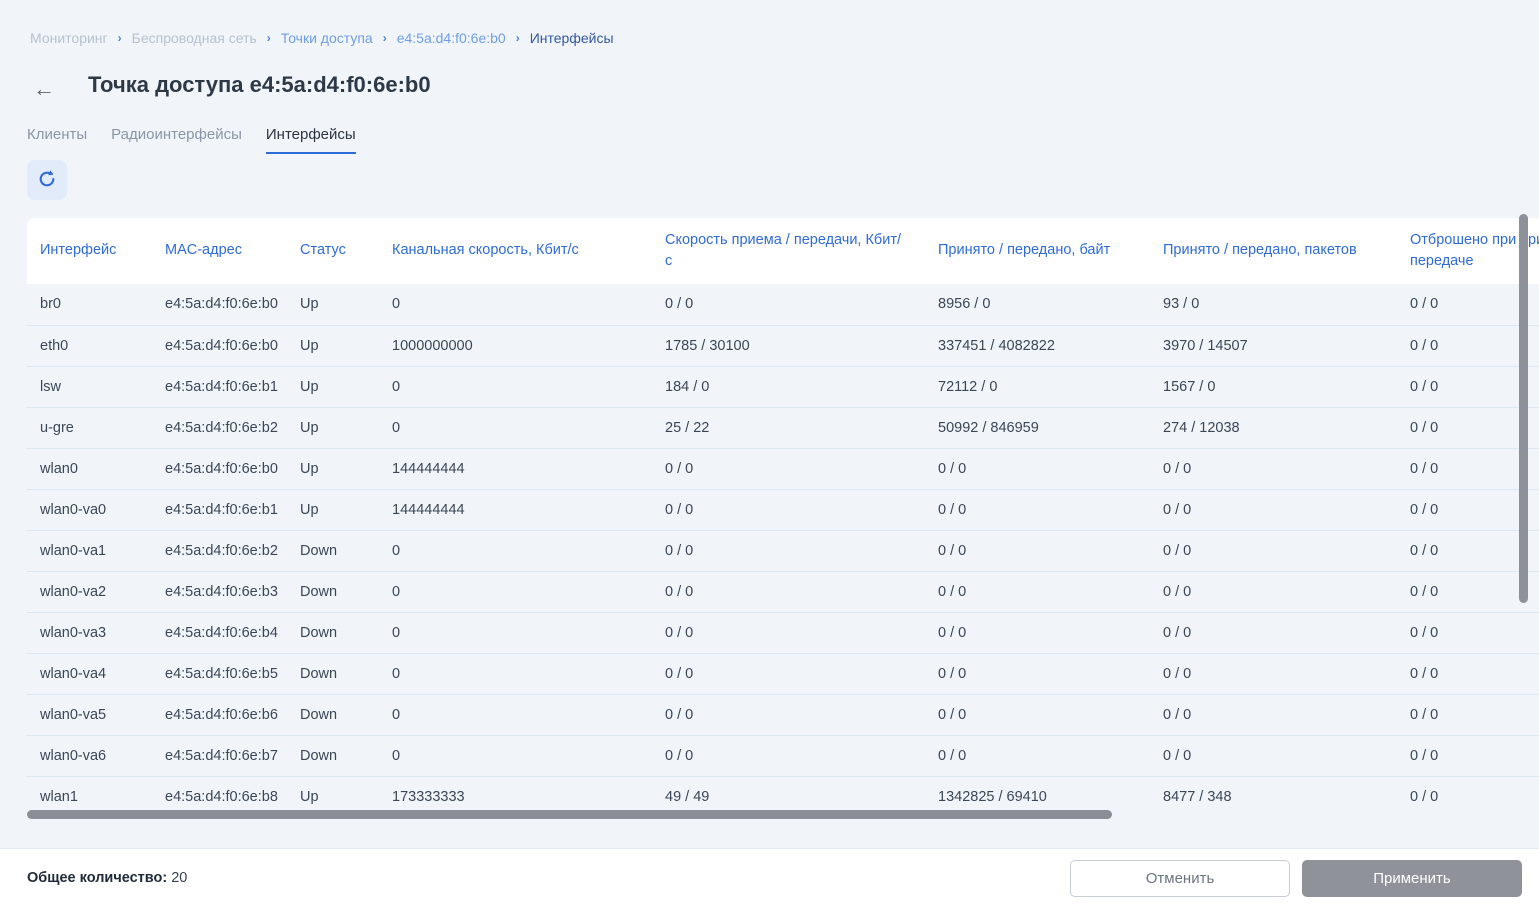 This screenshot has width=1539, height=907. I want to click on breadcrumb-item-access-points: Точки доступа, so click(327, 38).